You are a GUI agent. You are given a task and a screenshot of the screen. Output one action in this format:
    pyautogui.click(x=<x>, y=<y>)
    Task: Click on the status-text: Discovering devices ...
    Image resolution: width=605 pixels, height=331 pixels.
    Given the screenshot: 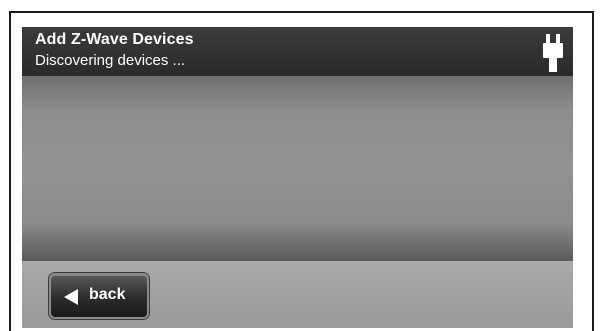 What is the action you would take?
    pyautogui.click(x=110, y=60)
    